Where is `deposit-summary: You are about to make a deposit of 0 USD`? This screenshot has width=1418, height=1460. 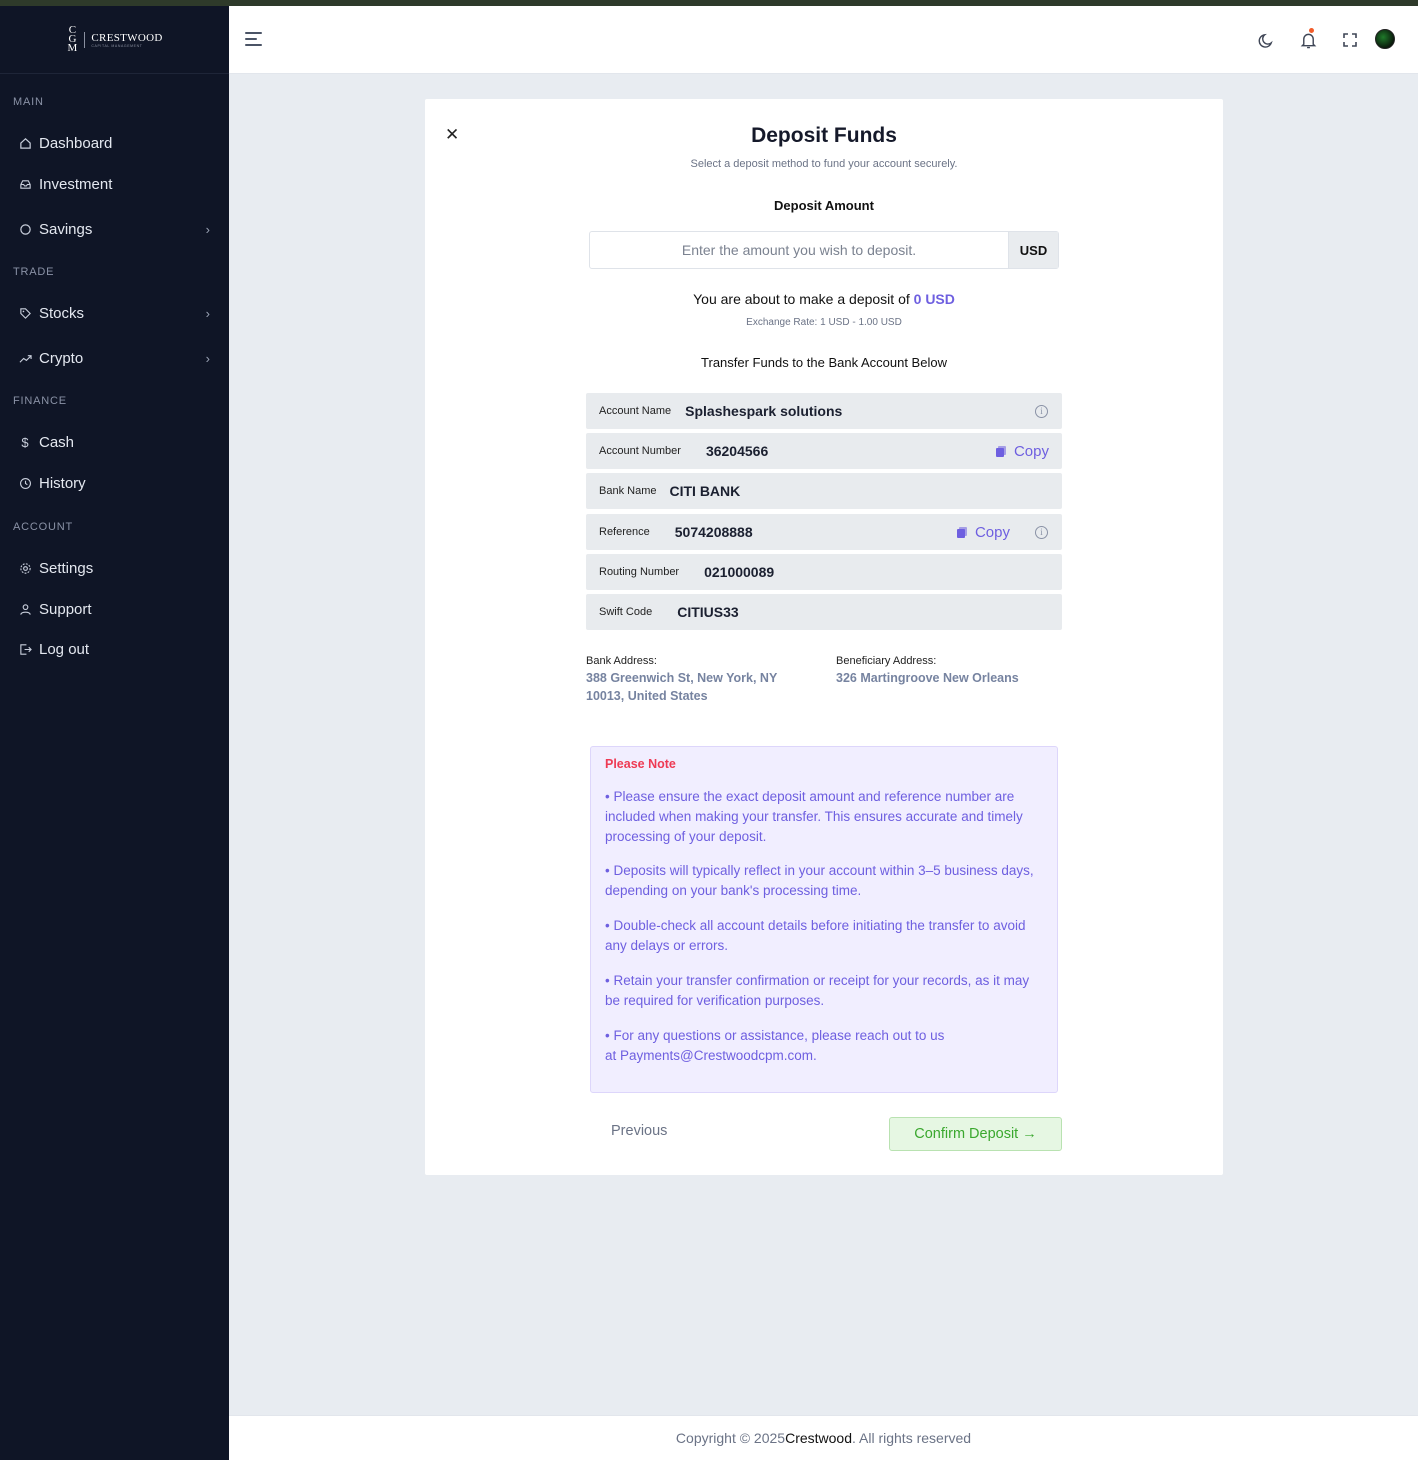
deposit-summary: You are about to make a deposit of 0 USD is located at coordinates (824, 299).